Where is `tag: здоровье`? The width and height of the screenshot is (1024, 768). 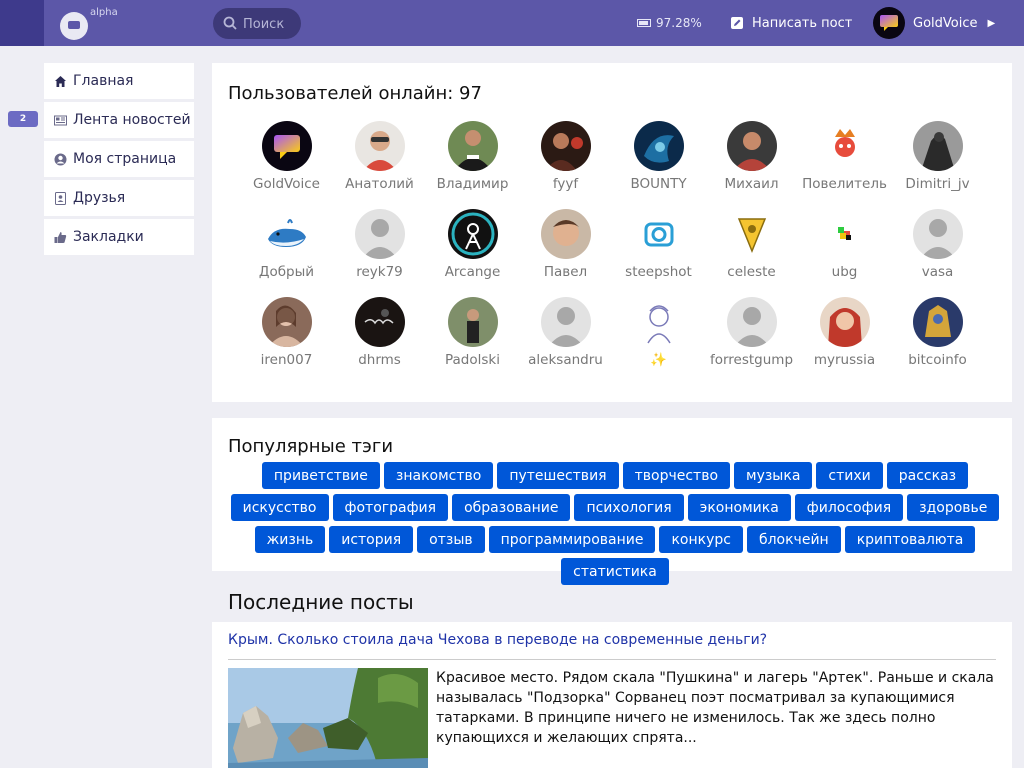 tag: здоровье is located at coordinates (953, 507).